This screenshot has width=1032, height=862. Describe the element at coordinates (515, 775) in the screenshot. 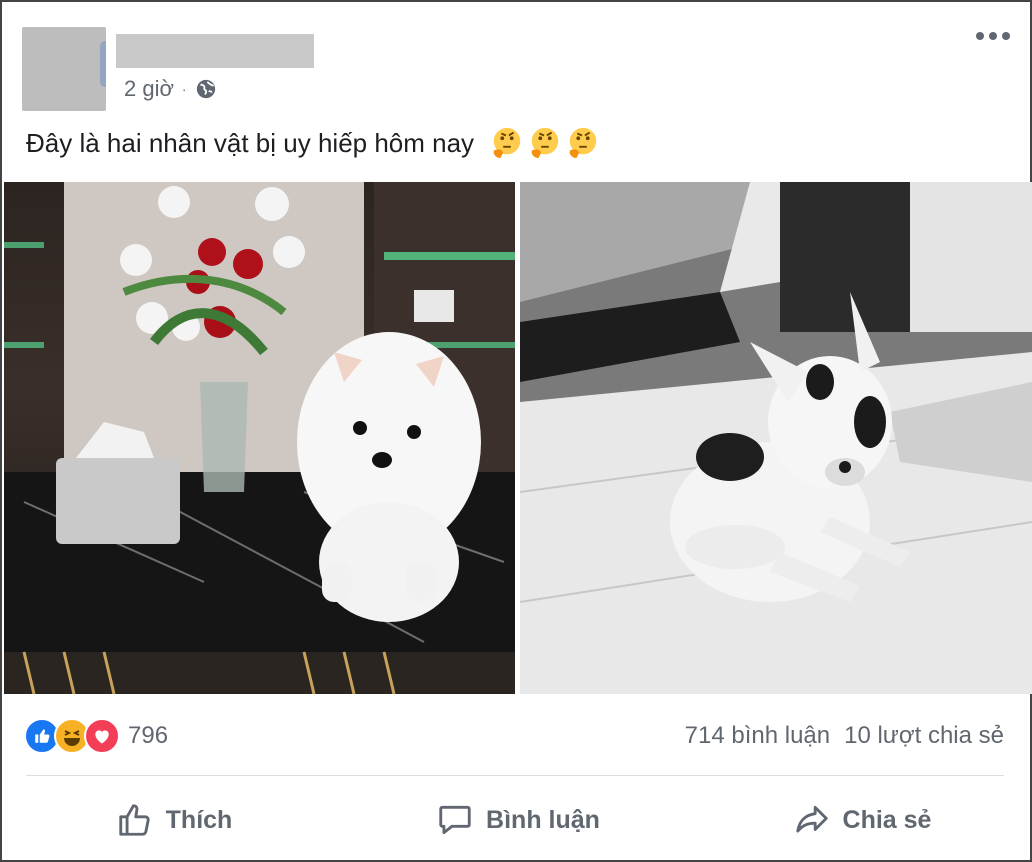

I see `divider` at that location.